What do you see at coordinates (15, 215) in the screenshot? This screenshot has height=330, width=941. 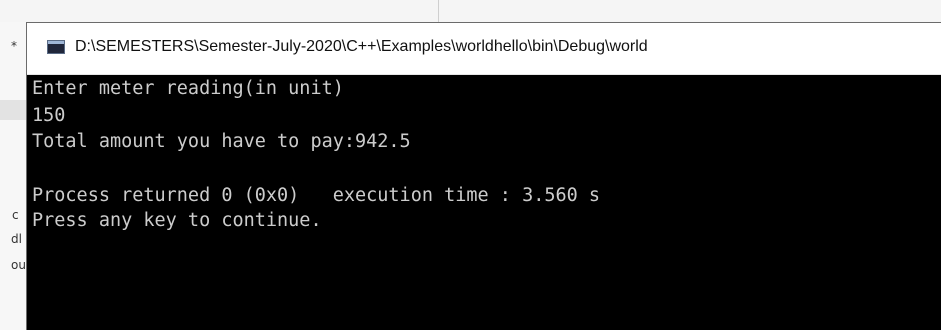 I see `background-text-fragment: c` at bounding box center [15, 215].